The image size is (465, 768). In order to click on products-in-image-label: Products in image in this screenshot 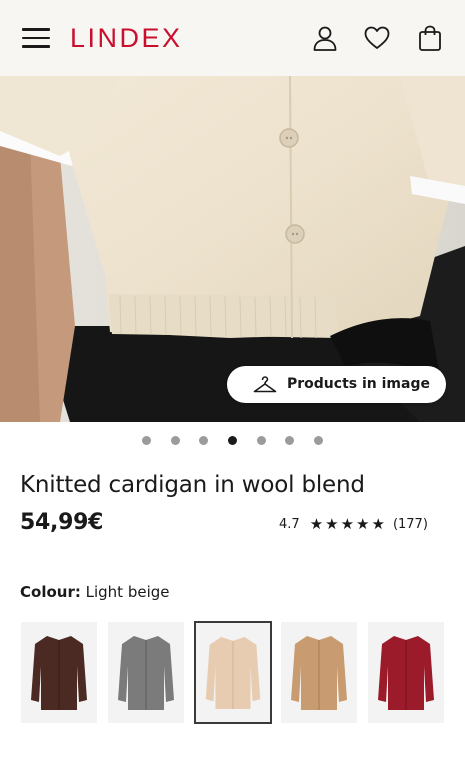, I will do `click(358, 384)`.